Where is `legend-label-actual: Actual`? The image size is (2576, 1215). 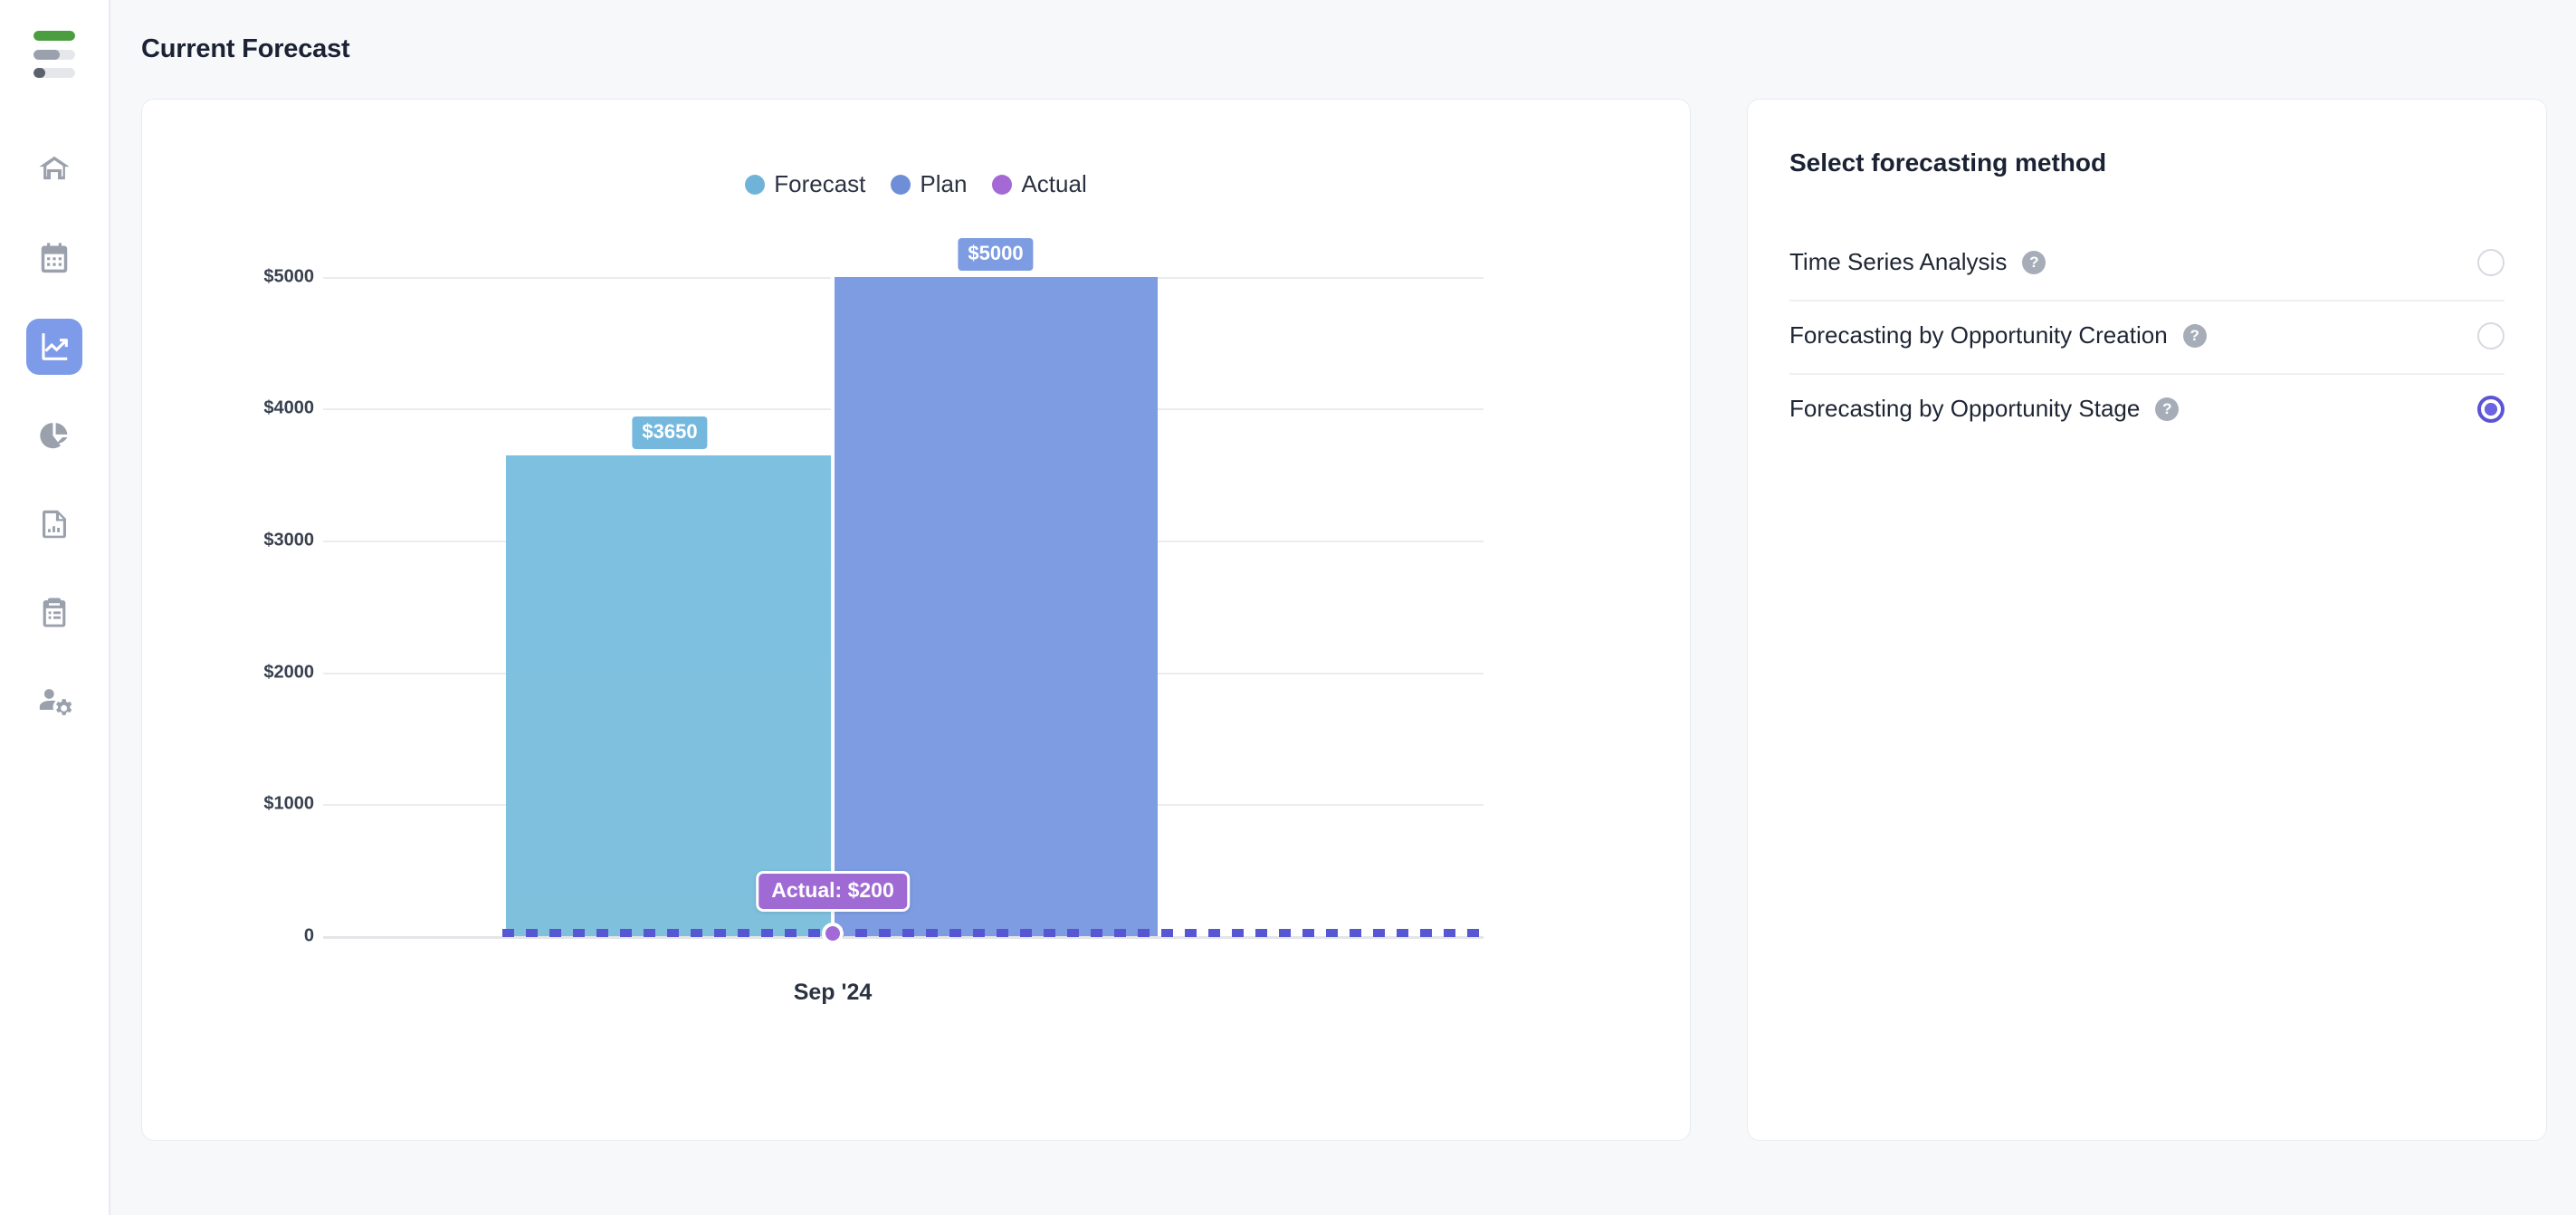
legend-label-actual: Actual is located at coordinates (1054, 183).